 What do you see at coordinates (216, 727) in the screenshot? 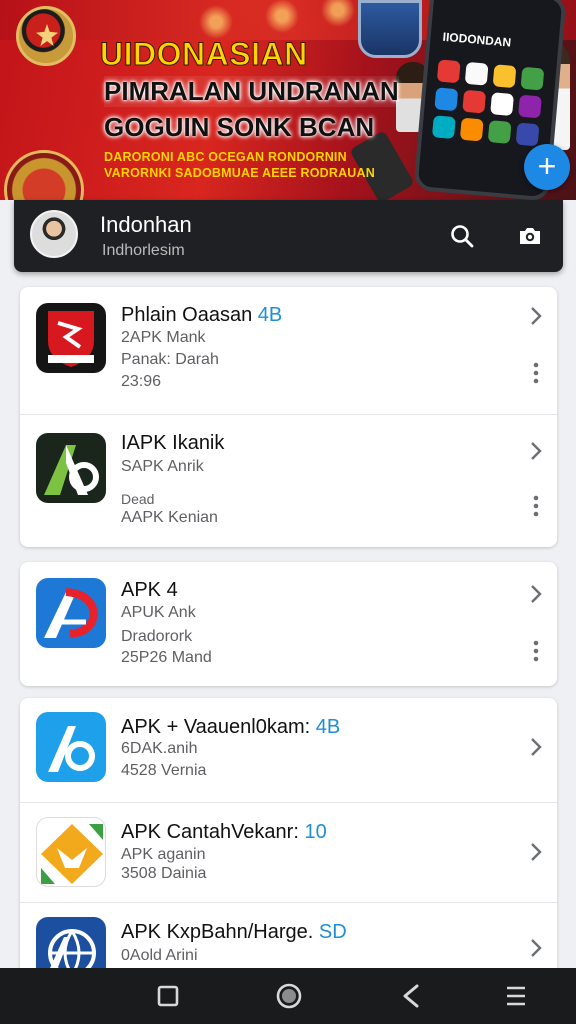
I see `app-title-text: APK + Vaauenl0kam:` at bounding box center [216, 727].